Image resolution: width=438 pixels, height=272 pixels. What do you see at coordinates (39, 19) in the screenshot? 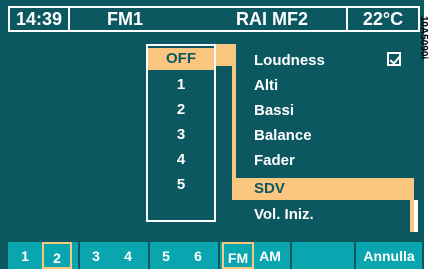
I see `clock: 14:39` at bounding box center [39, 19].